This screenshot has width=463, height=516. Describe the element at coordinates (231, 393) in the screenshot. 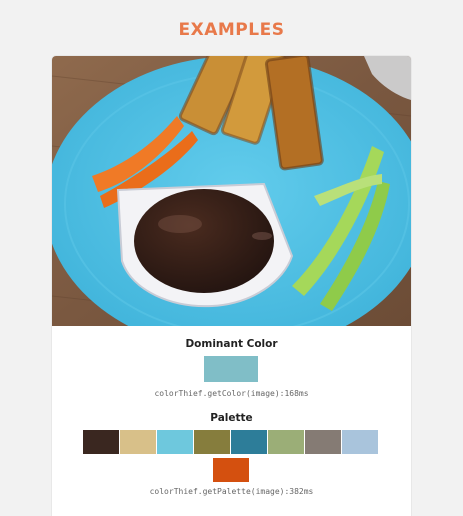

I see `dominant-color-code: colorThief.getColor(image):168ms` at that location.